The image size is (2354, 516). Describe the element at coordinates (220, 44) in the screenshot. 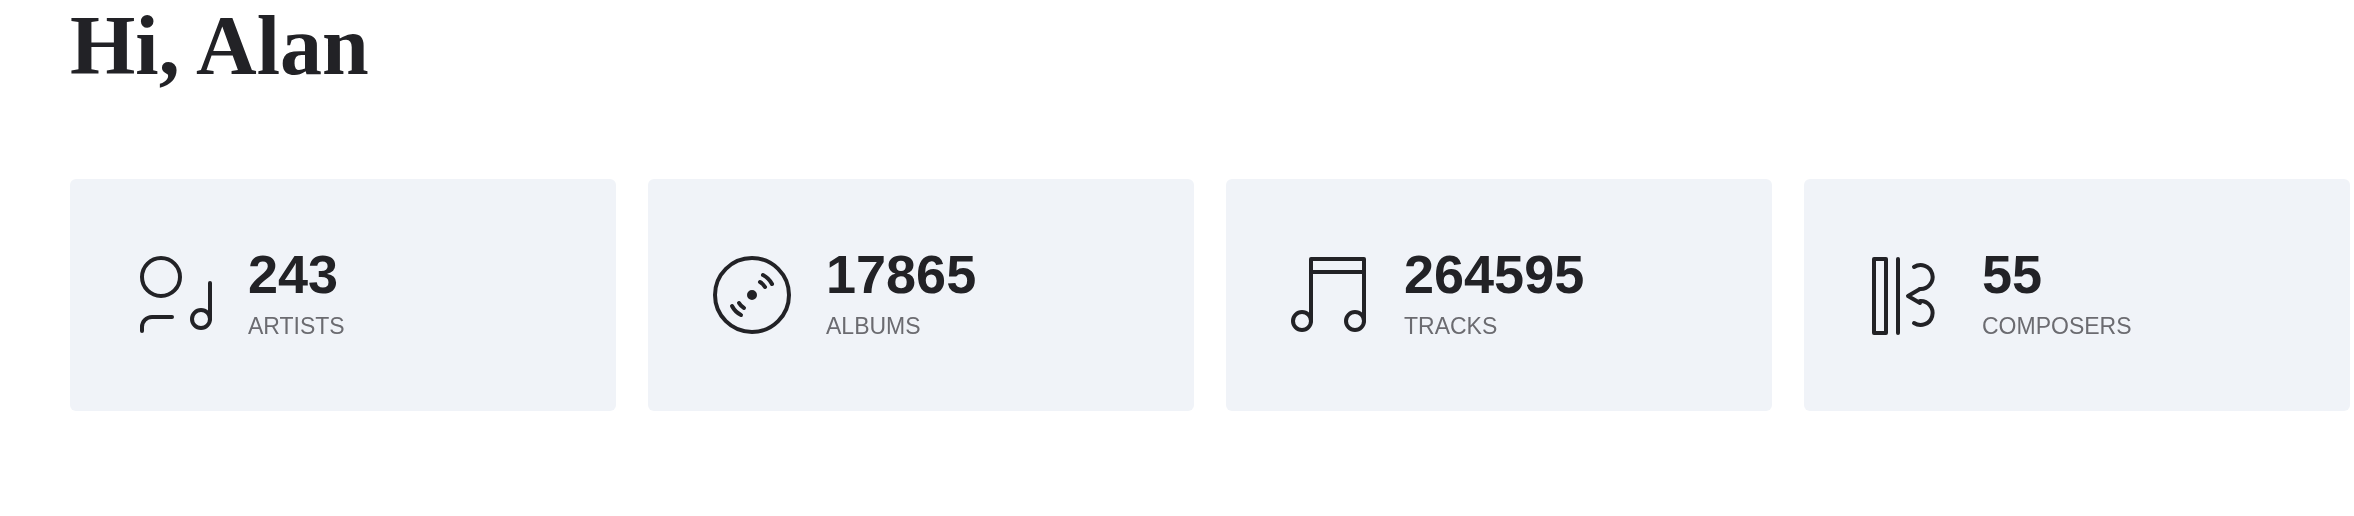

I see `greeting-heading: Hi, Alan` at that location.